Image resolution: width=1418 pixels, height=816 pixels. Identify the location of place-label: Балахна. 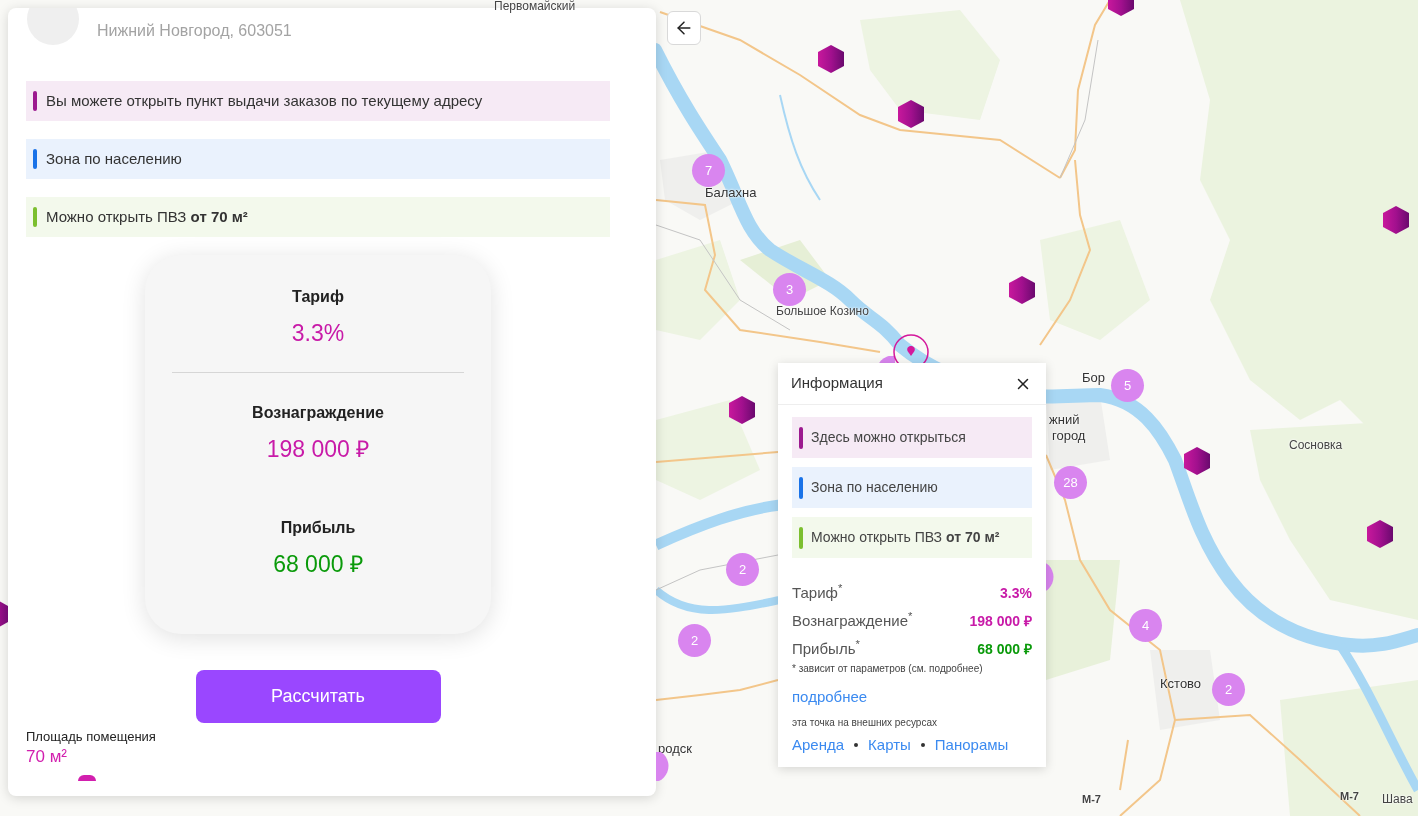
(731, 192).